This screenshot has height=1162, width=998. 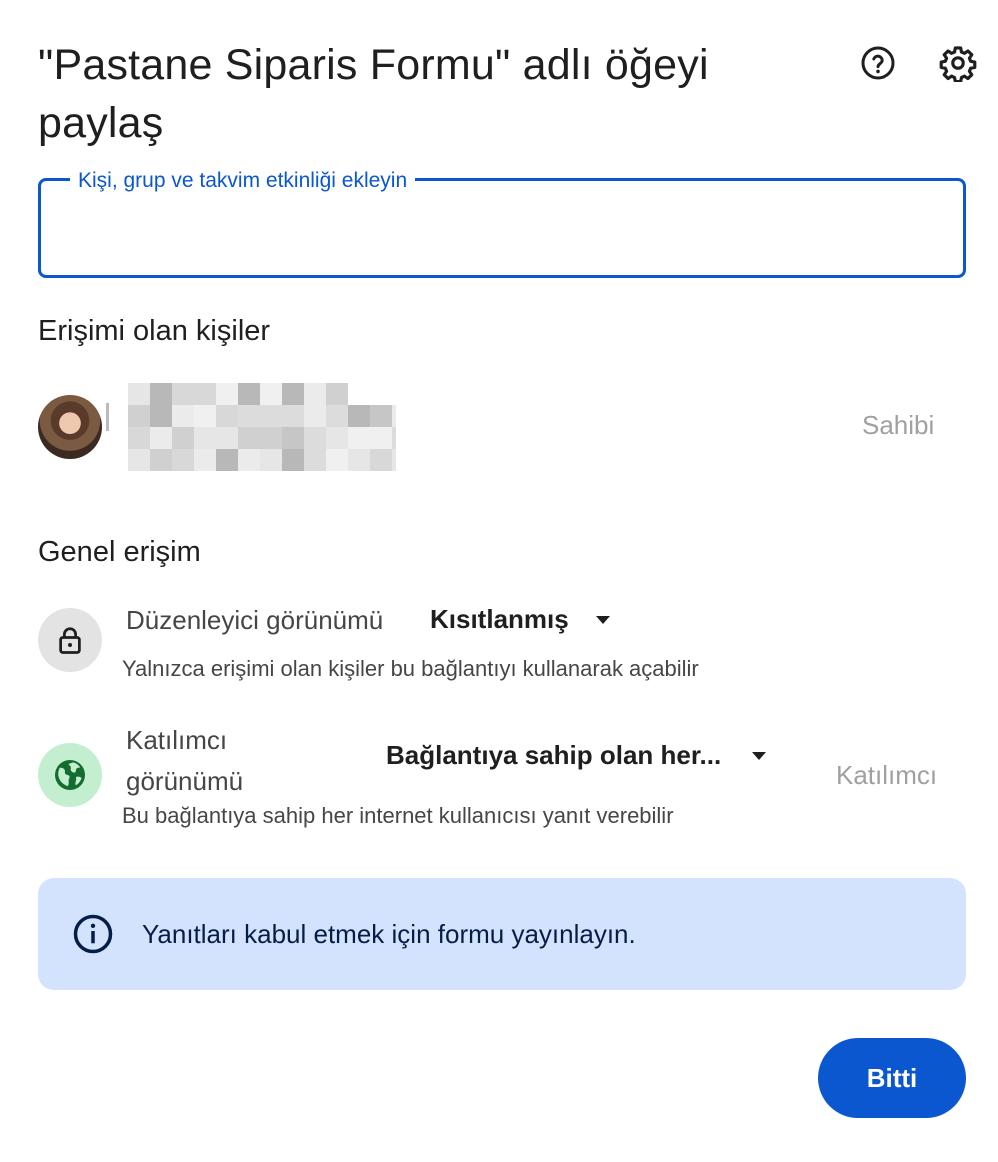 I want to click on done-button: Bitti, so click(x=892, y=1078).